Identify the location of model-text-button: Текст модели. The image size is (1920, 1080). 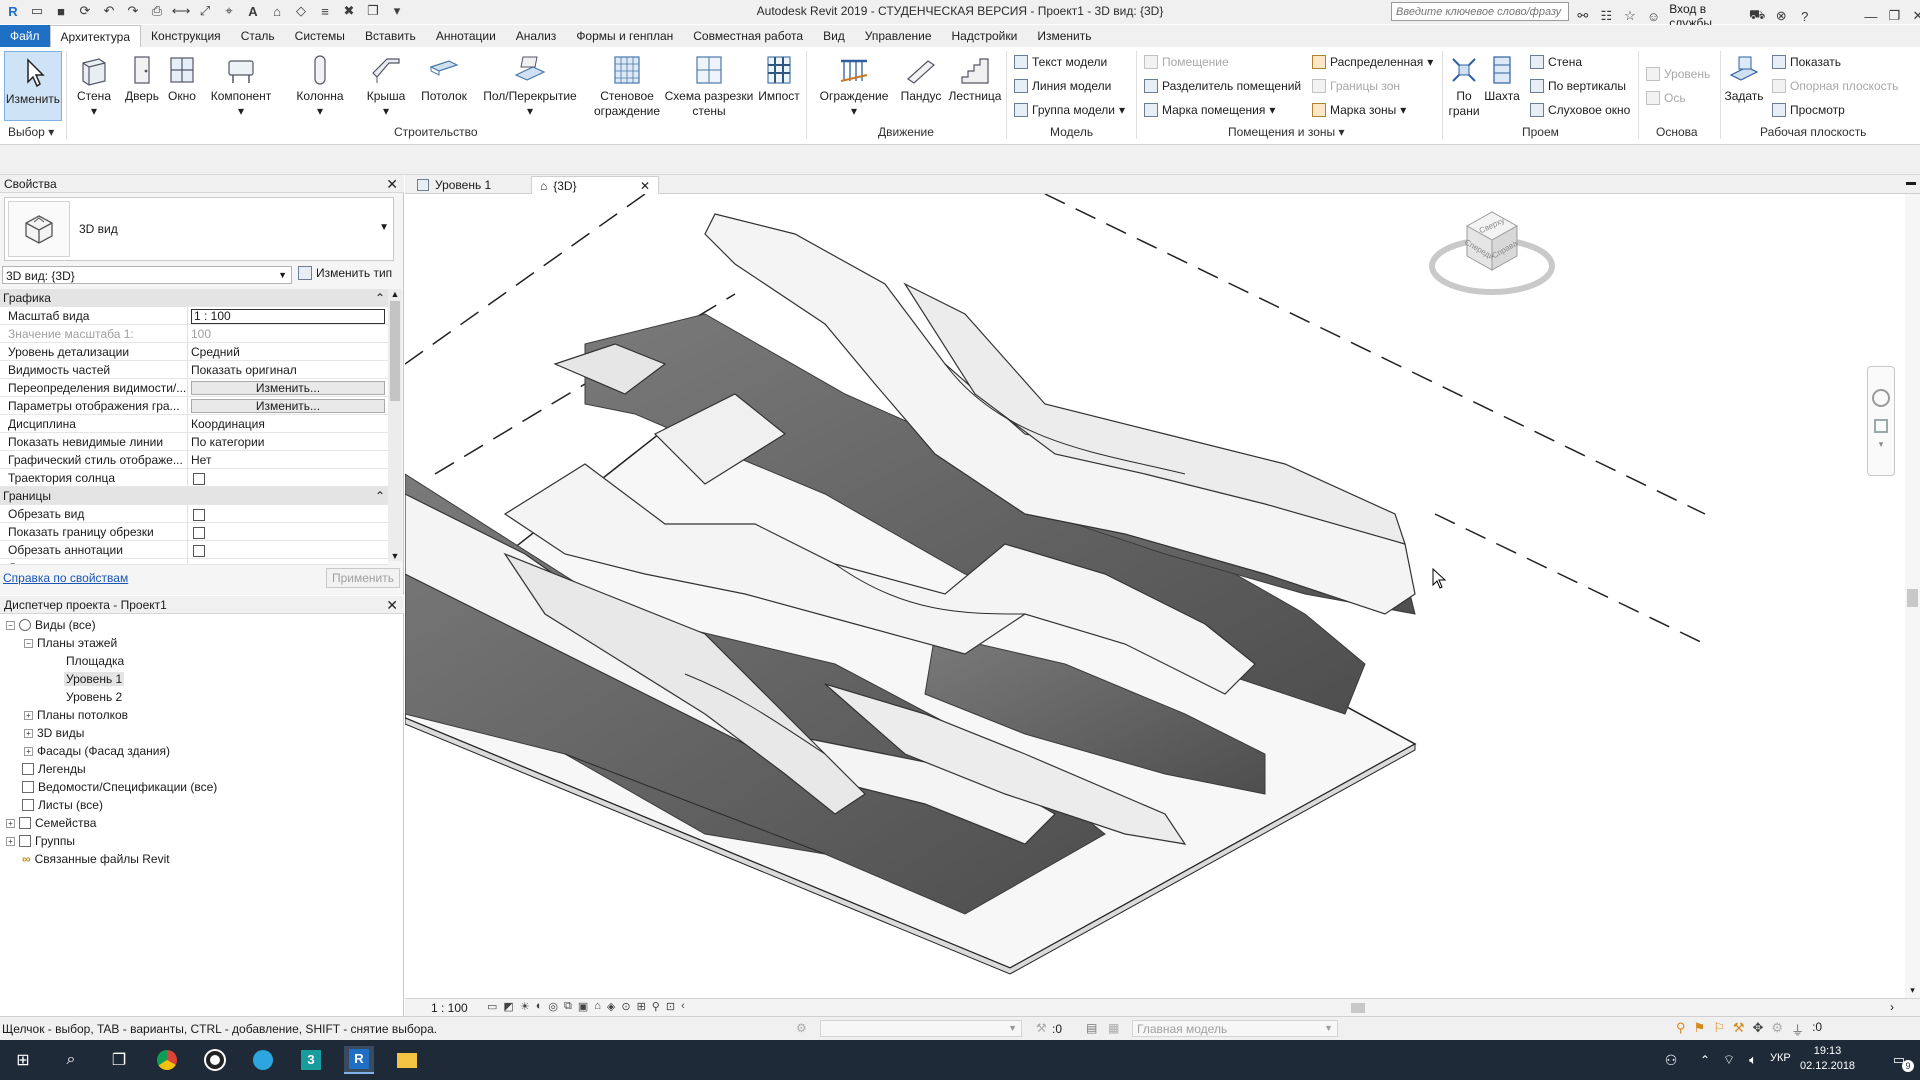
(1060, 62).